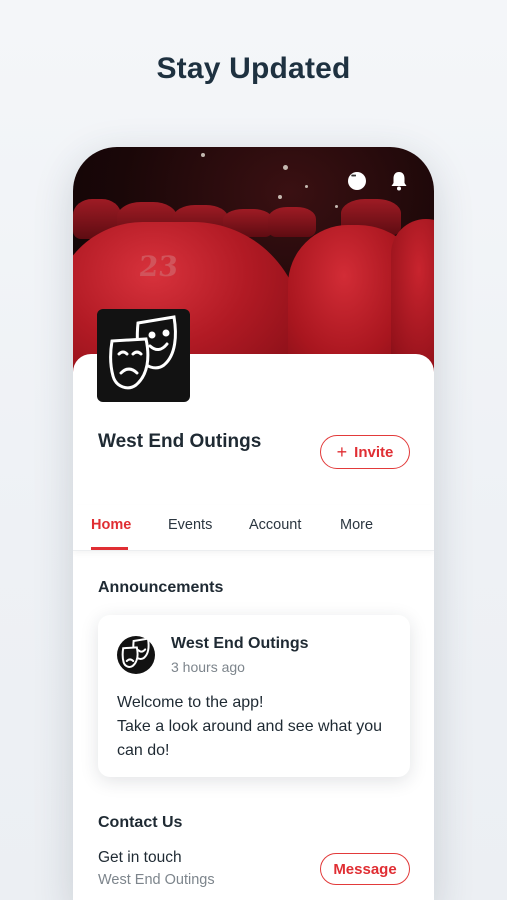 The image size is (507, 900). I want to click on tab-events: Events, so click(190, 525).